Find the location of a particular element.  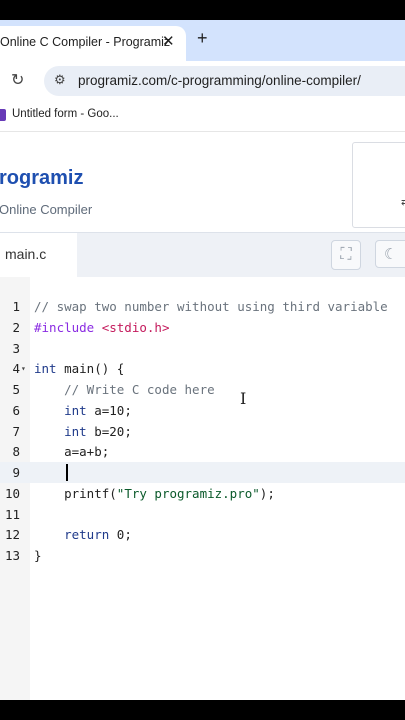

code-token: a=10; is located at coordinates (109, 410).